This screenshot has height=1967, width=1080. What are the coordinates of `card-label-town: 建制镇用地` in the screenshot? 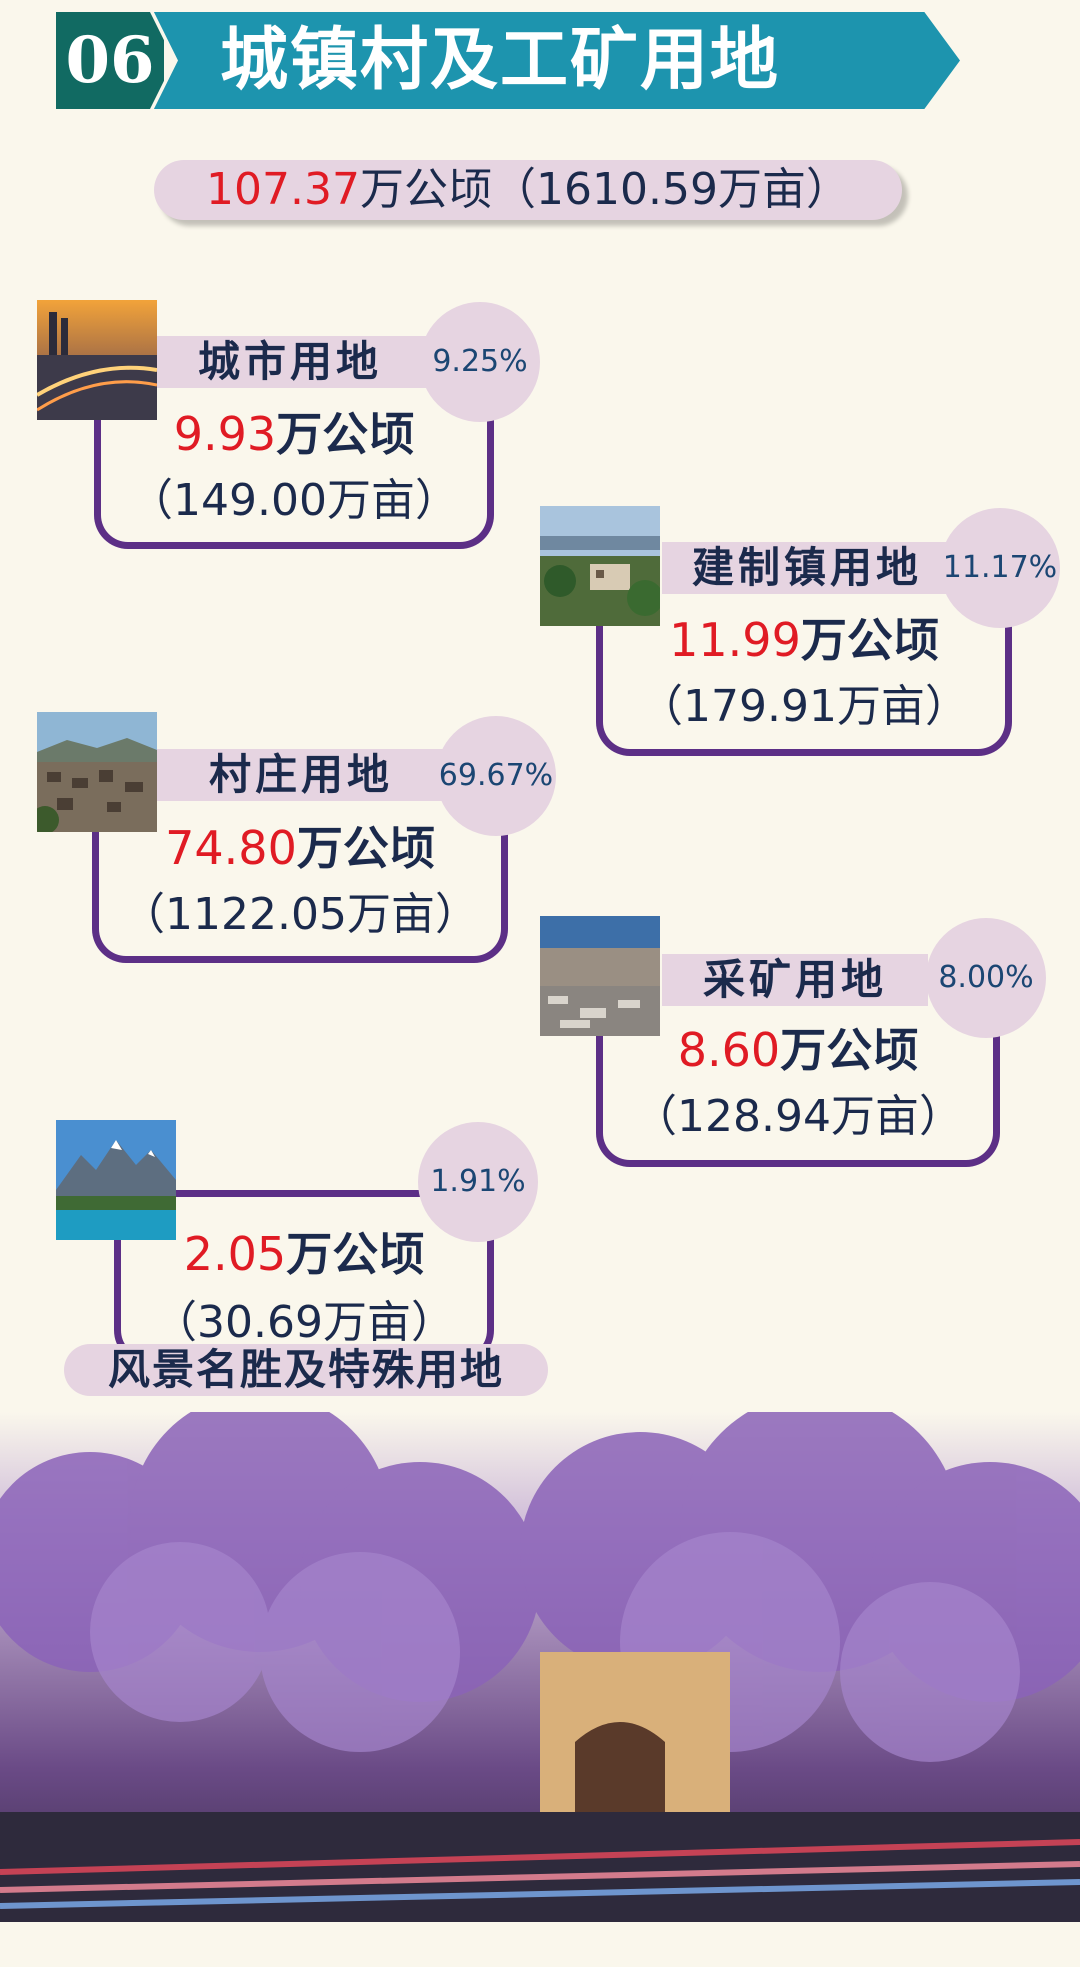 It's located at (807, 568).